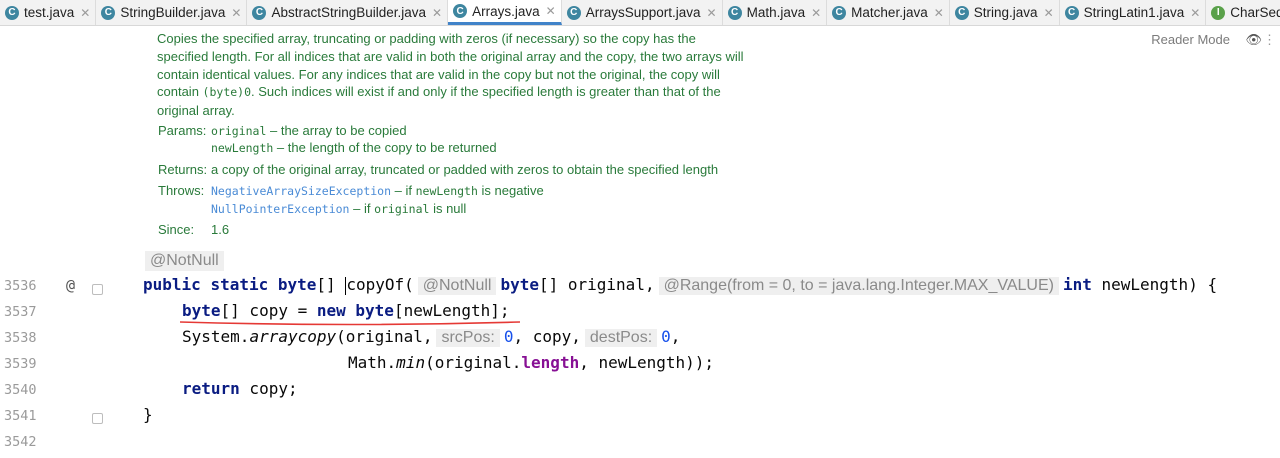 The image size is (1280, 458). I want to click on line-number: 3539, so click(20, 364).